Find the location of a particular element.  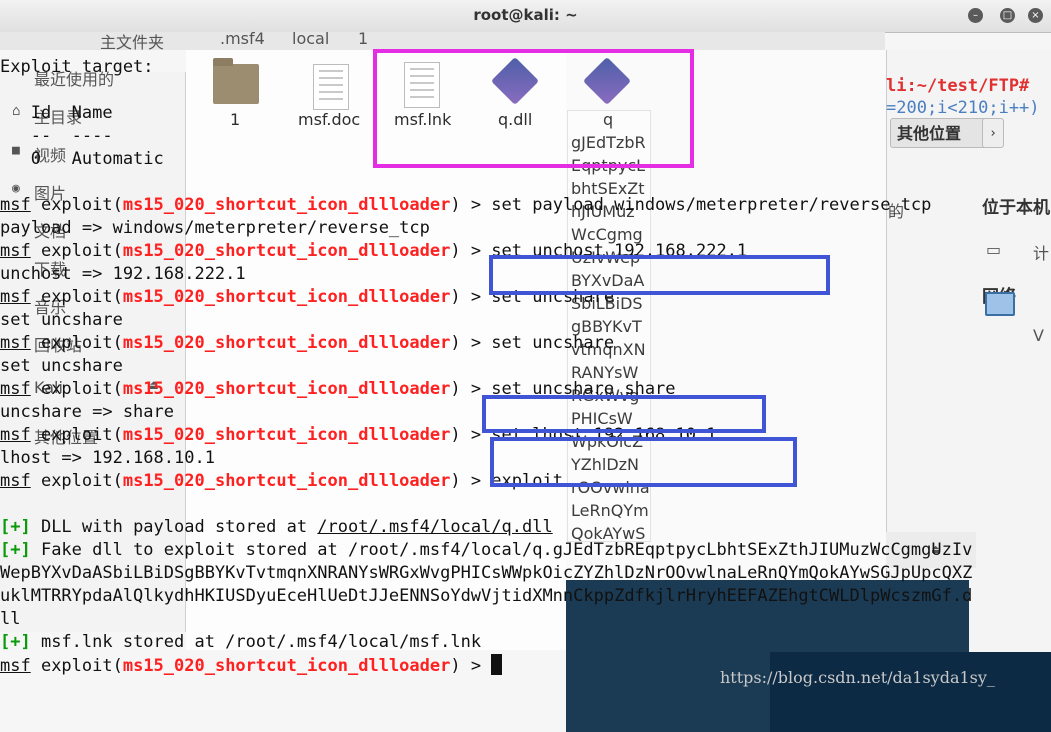

terminal-line: ll is located at coordinates (10, 619).